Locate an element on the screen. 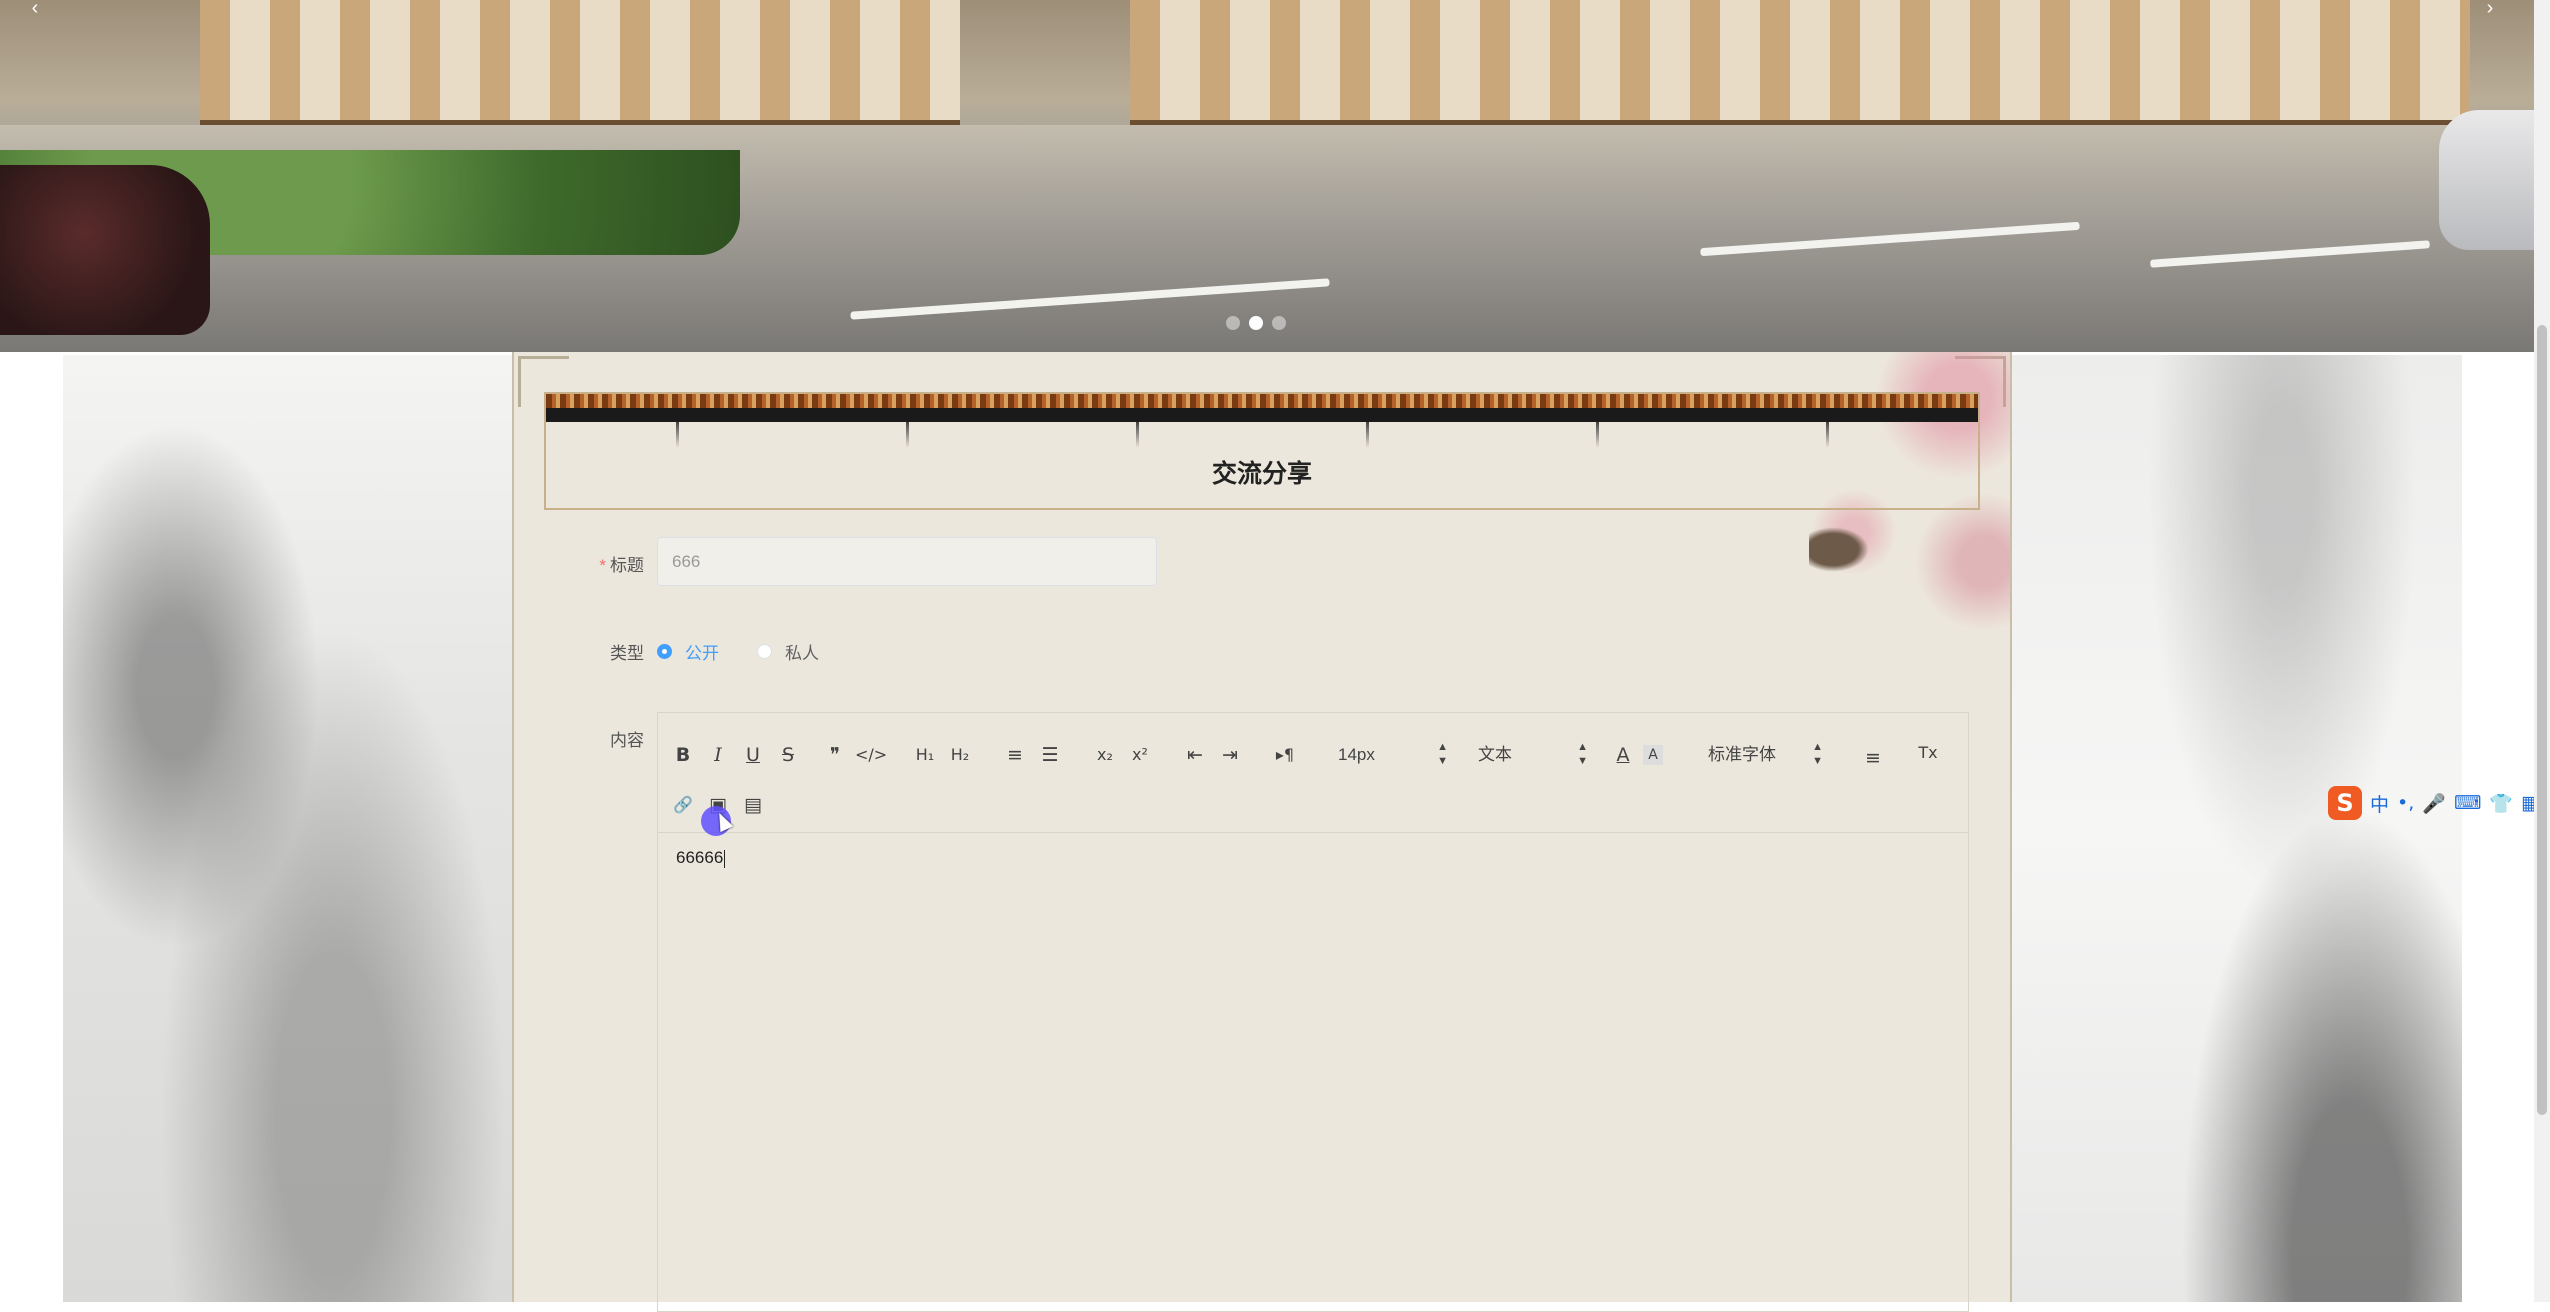  content-field-label: 内容 is located at coordinates (627, 740).